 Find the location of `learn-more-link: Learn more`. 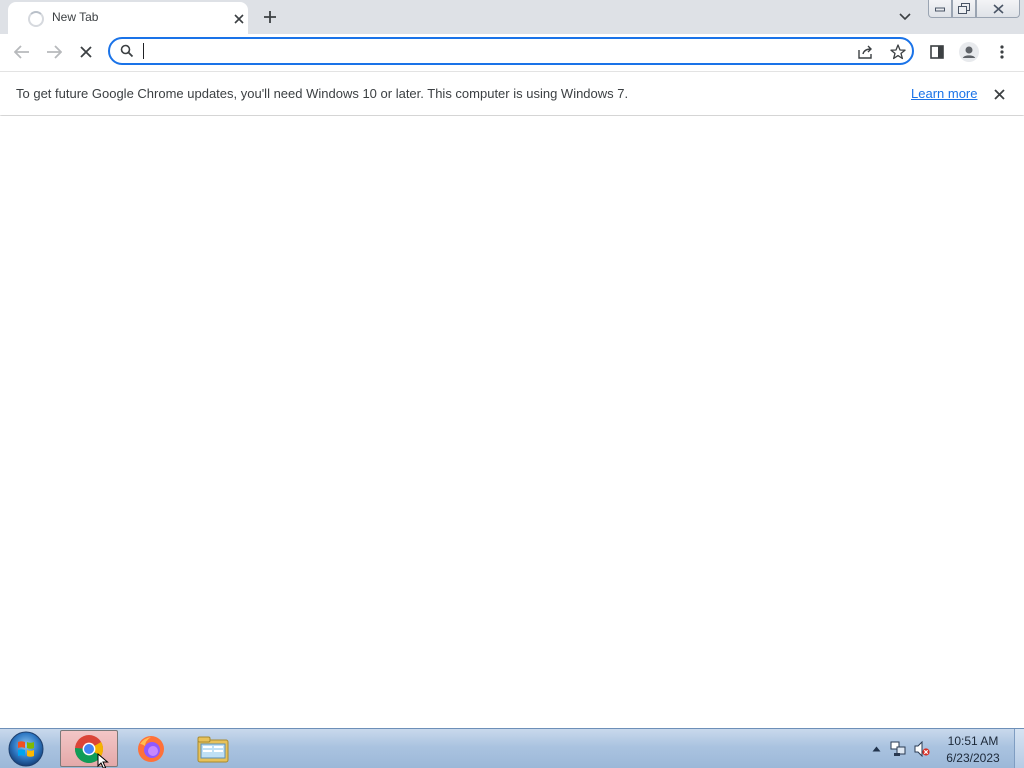

learn-more-link: Learn more is located at coordinates (944, 93).